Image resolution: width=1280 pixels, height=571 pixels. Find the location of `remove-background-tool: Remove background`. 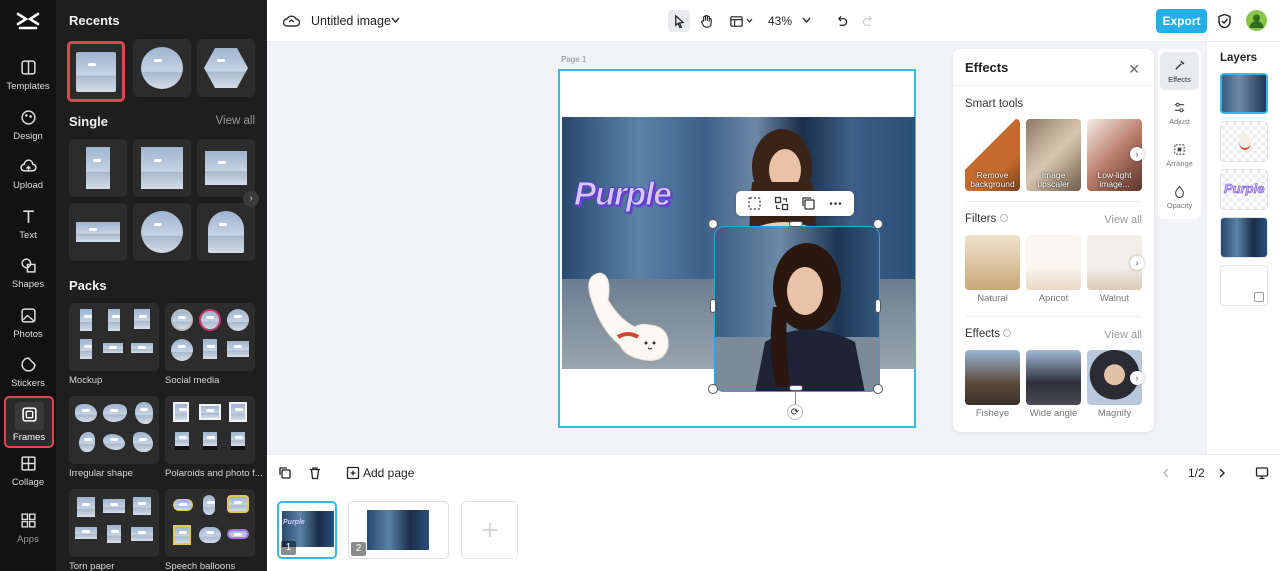

remove-background-tool: Remove background is located at coordinates (992, 155).